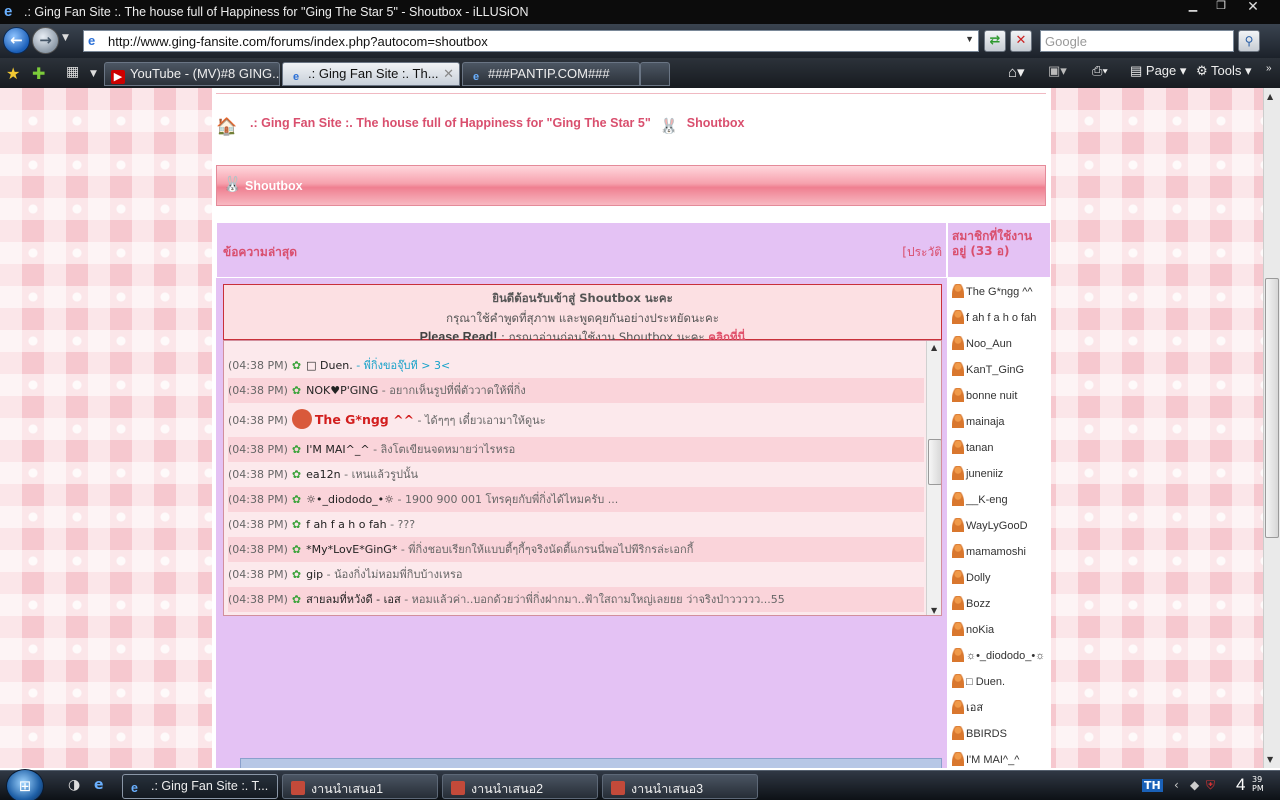 The width and height of the screenshot is (1280, 800). I want to click on forward-button: →, so click(45, 40).